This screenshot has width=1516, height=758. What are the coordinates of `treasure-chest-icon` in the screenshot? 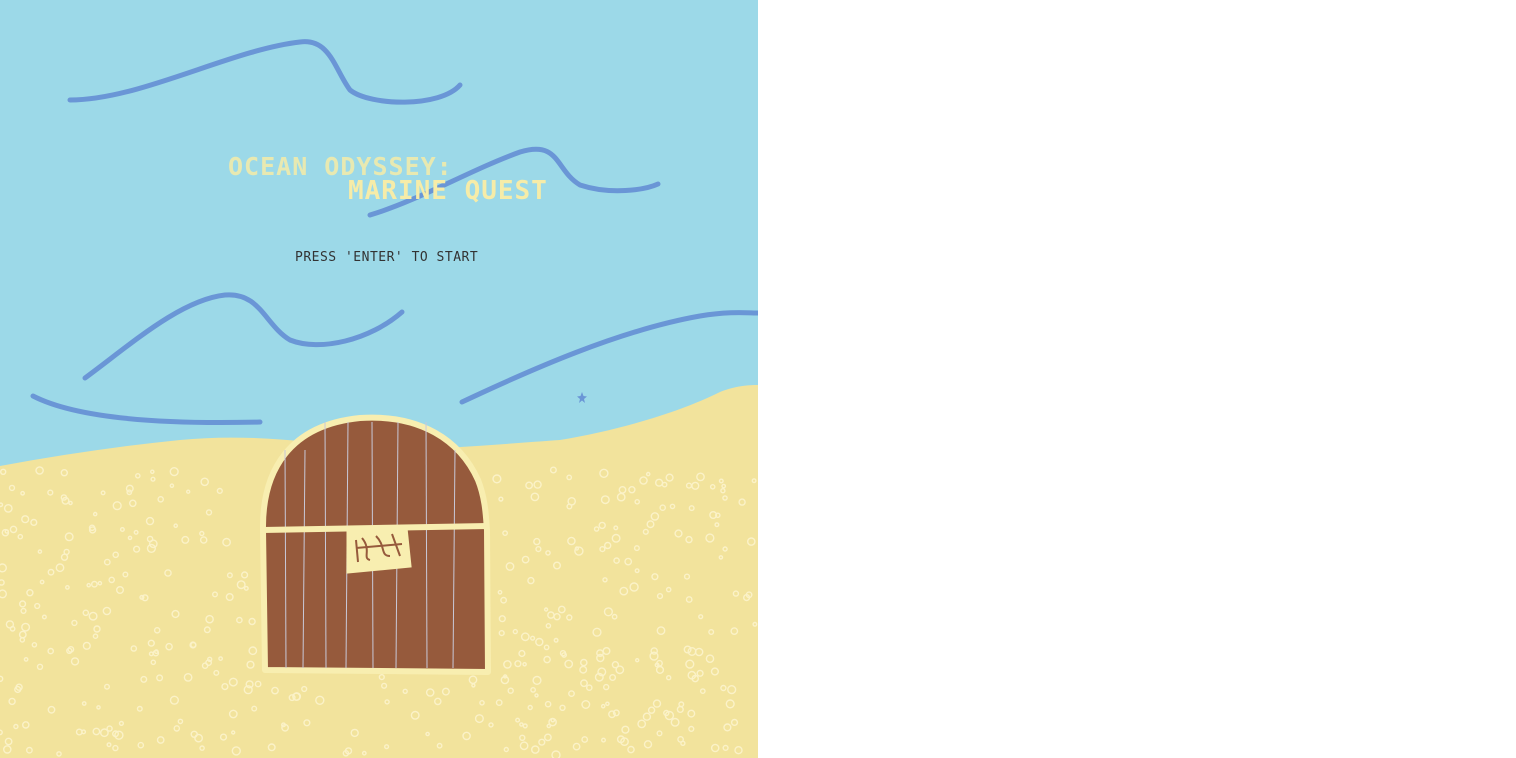 It's located at (375, 544).